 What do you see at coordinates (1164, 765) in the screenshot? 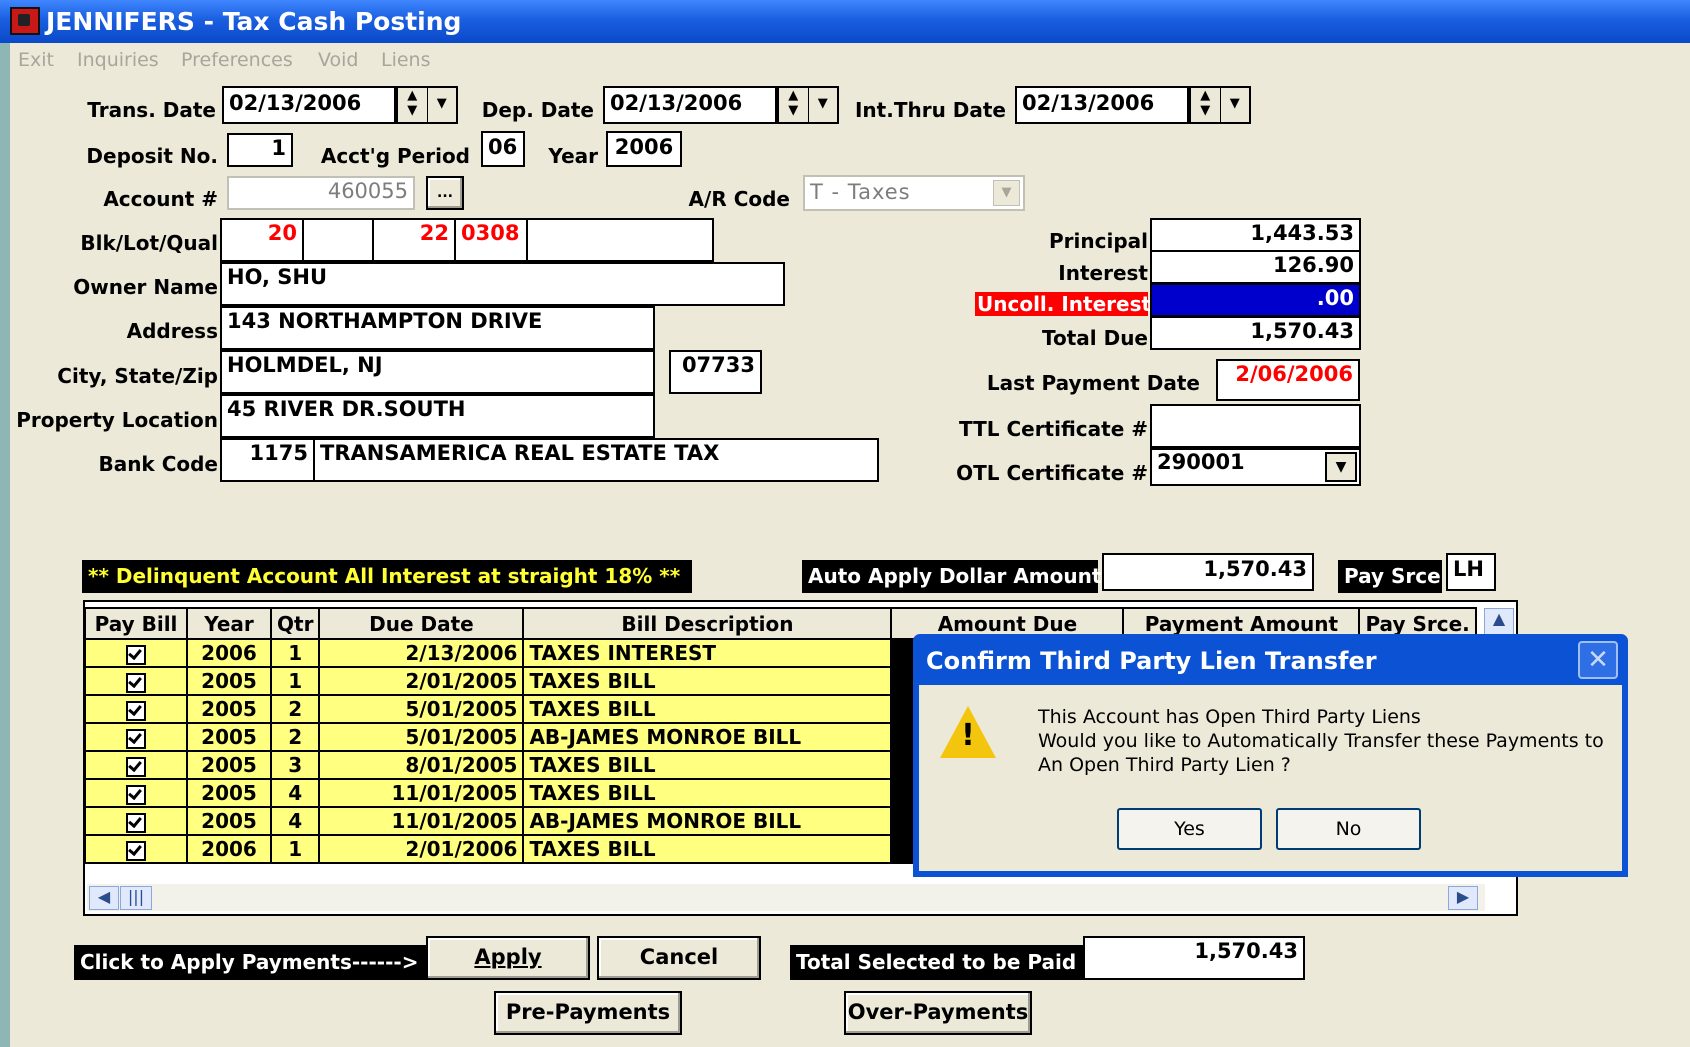
I see `dialog-message-line: An Open Third Party Lien ?` at bounding box center [1164, 765].